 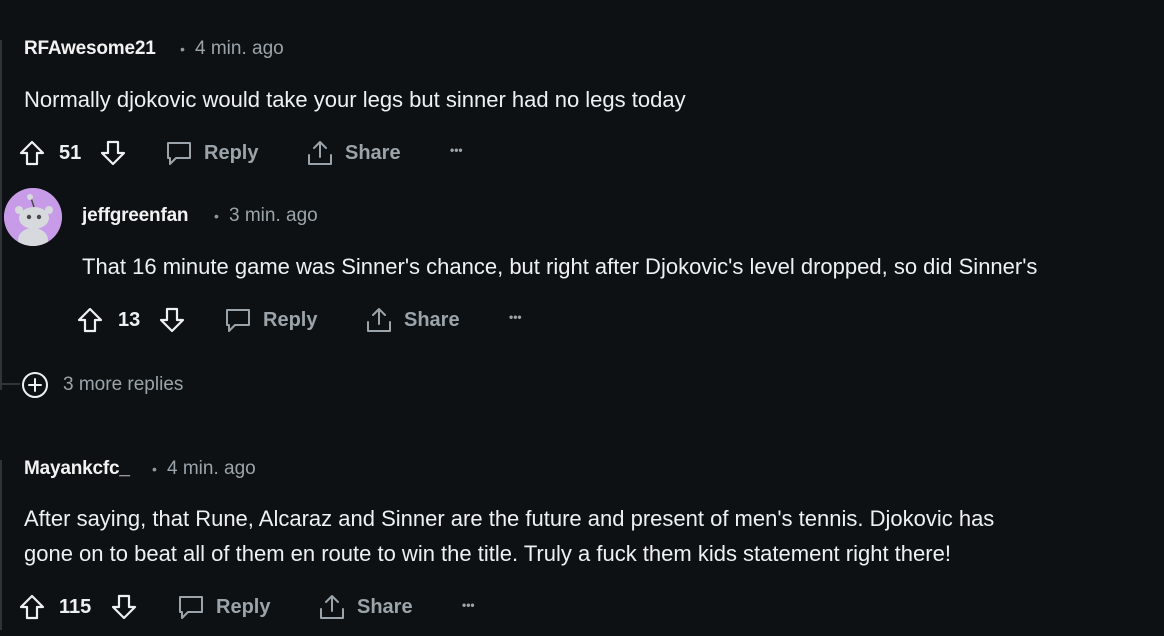 I want to click on vote-count: 13, so click(x=129, y=320).